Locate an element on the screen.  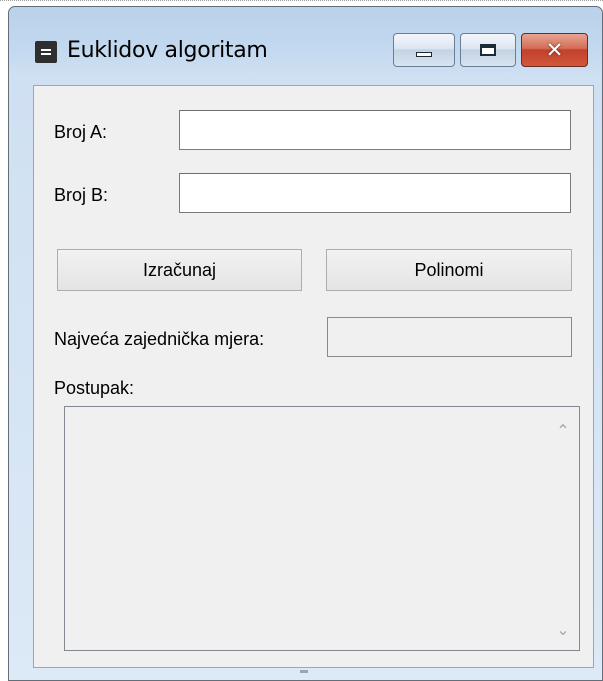
minimize-icon is located at coordinates (424, 54).